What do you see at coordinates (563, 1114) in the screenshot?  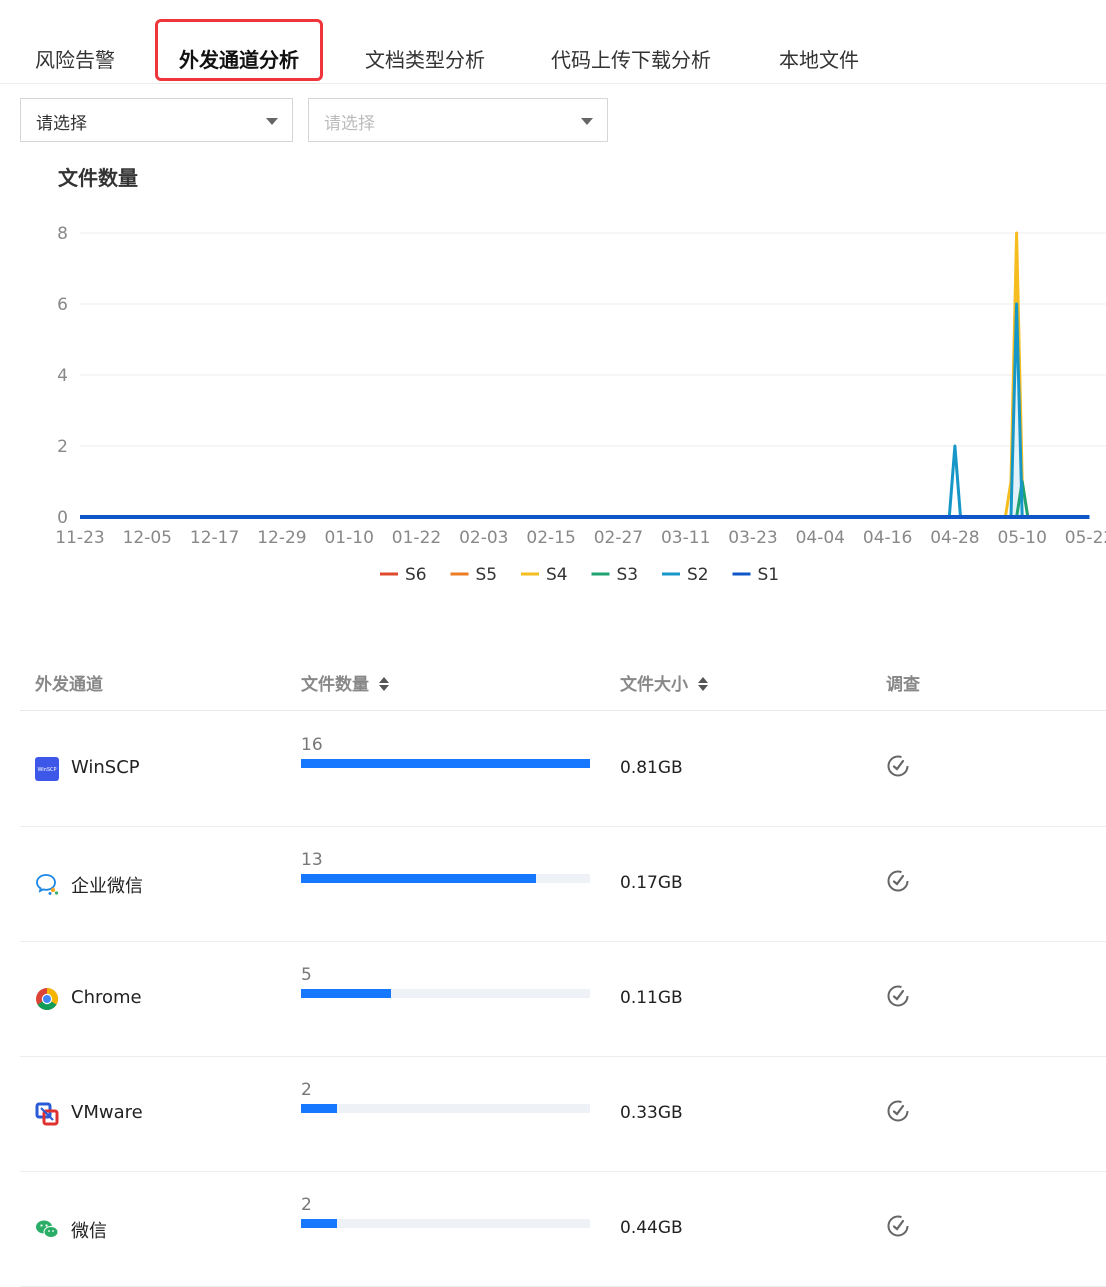 I see `table-row: VMware 2 0.33GB` at bounding box center [563, 1114].